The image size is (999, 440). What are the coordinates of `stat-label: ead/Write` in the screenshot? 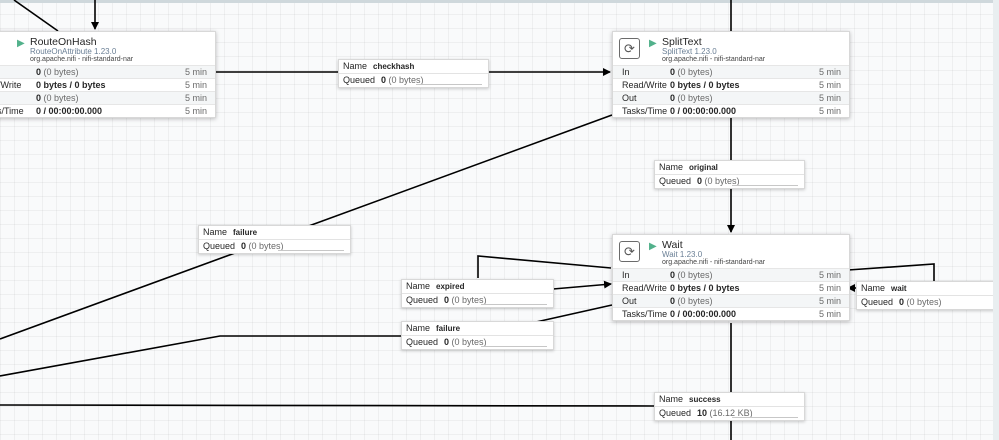 It's located at (11, 85).